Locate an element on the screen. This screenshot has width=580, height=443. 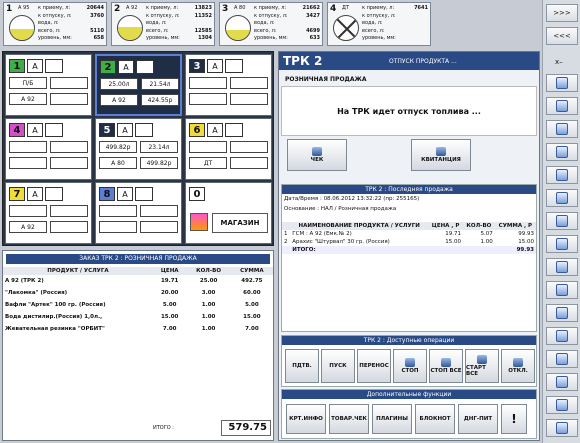
dispenser-4: 4А is located at coordinates (48, 149).